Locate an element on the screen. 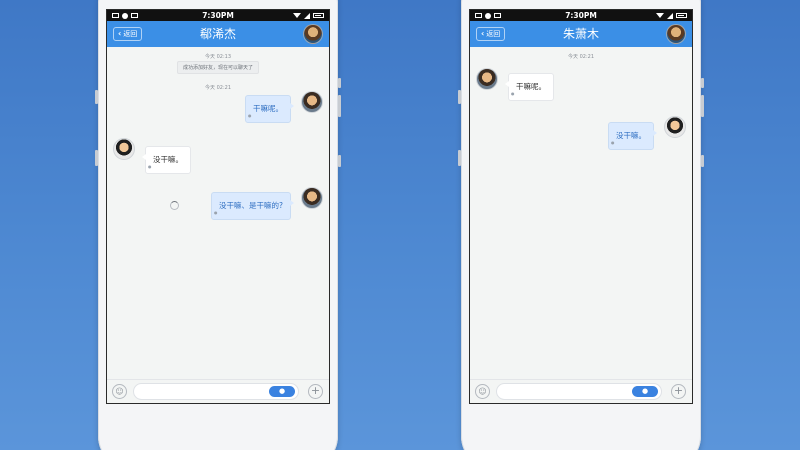 The height and width of the screenshot is (450, 800). message-bubble-outgoing: 干嘛呢。 ● is located at coordinates (269, 109).